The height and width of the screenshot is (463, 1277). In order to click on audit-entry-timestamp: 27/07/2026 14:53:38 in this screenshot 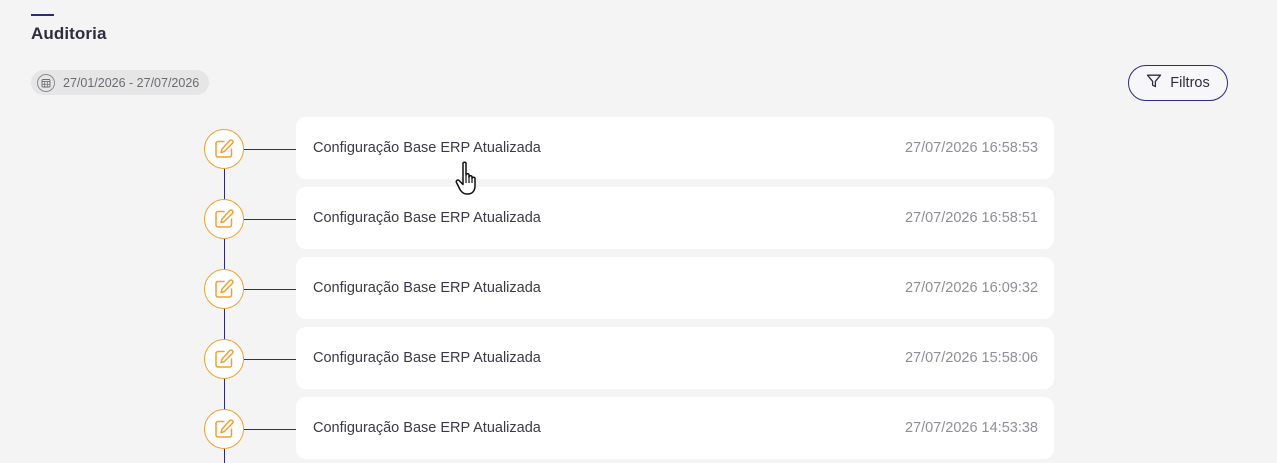, I will do `click(971, 428)`.